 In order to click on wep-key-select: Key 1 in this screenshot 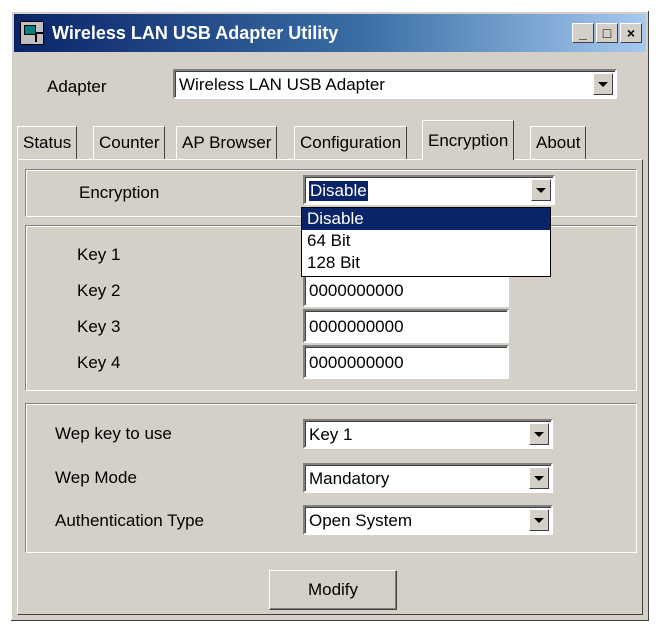, I will do `click(428, 434)`.